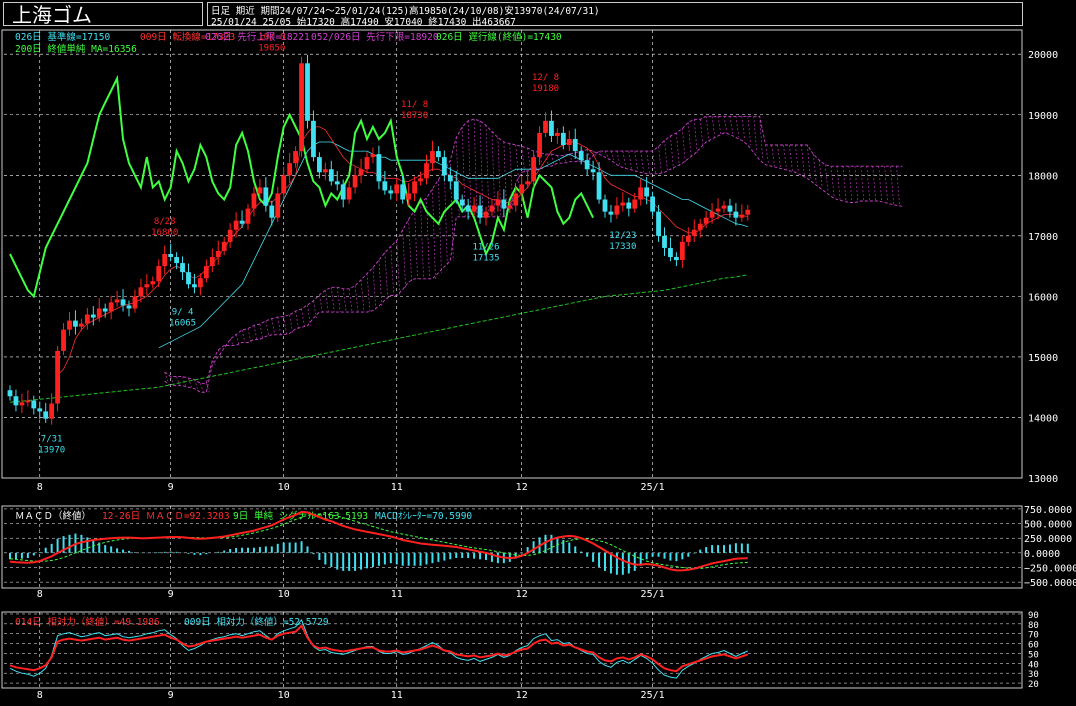 This screenshot has height=706, width=1076. What do you see at coordinates (51, 450) in the screenshot?
I see `annotation-value: 13970` at bounding box center [51, 450].